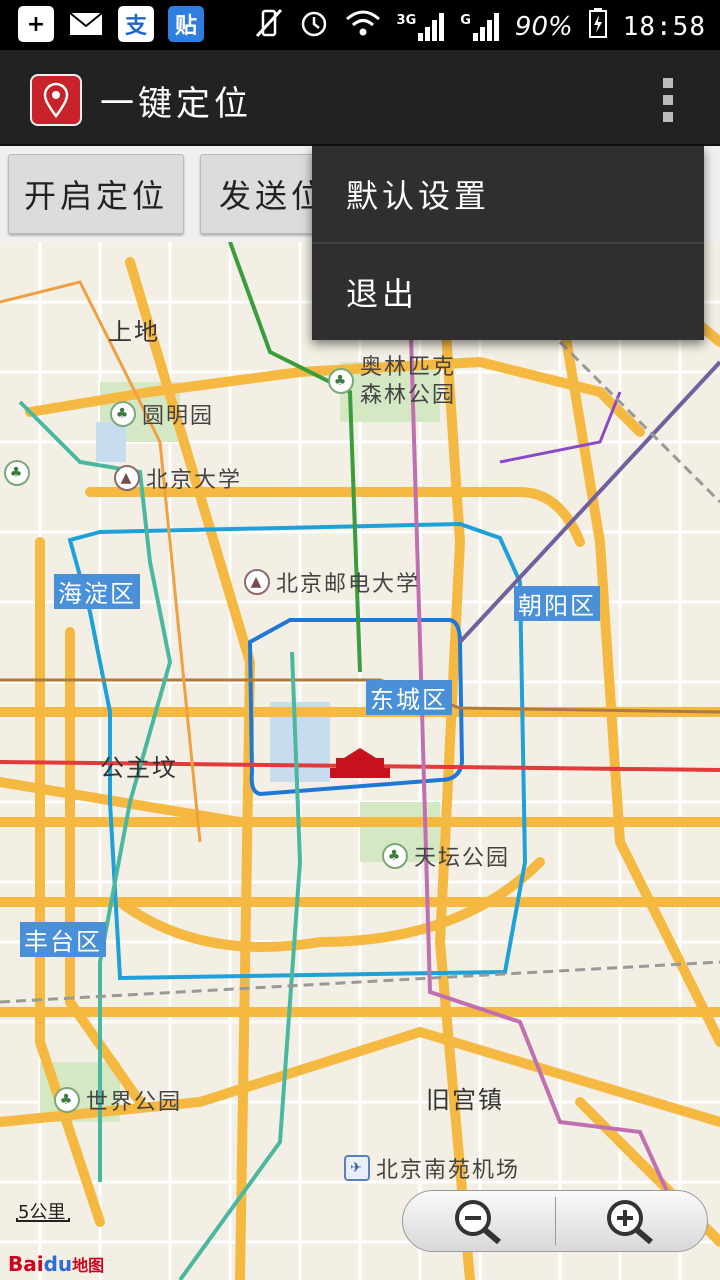 The image size is (720, 1280). Describe the element at coordinates (178, 478) in the screenshot. I see `poi-pku: ▲ 北京大学` at that location.